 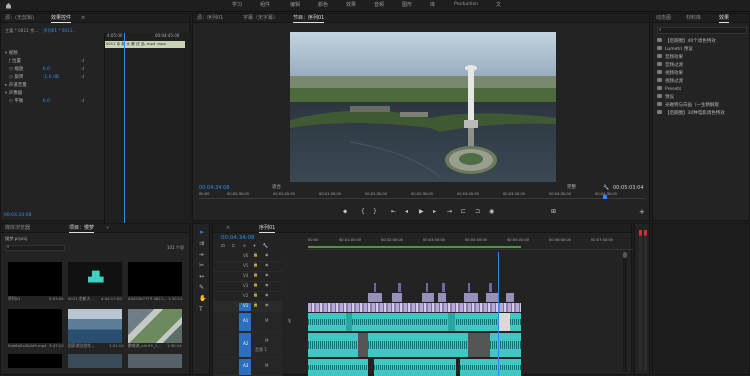 What do you see at coordinates (201, 309) in the screenshot?
I see `type-tool-icon: T` at bounding box center [201, 309].